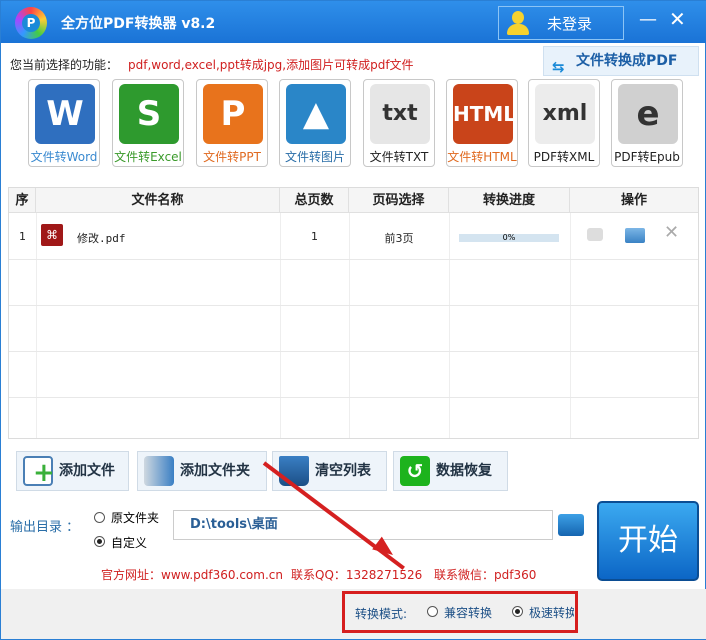  Describe the element at coordinates (571, 525) in the screenshot. I see `browse-folder-icon` at that location.